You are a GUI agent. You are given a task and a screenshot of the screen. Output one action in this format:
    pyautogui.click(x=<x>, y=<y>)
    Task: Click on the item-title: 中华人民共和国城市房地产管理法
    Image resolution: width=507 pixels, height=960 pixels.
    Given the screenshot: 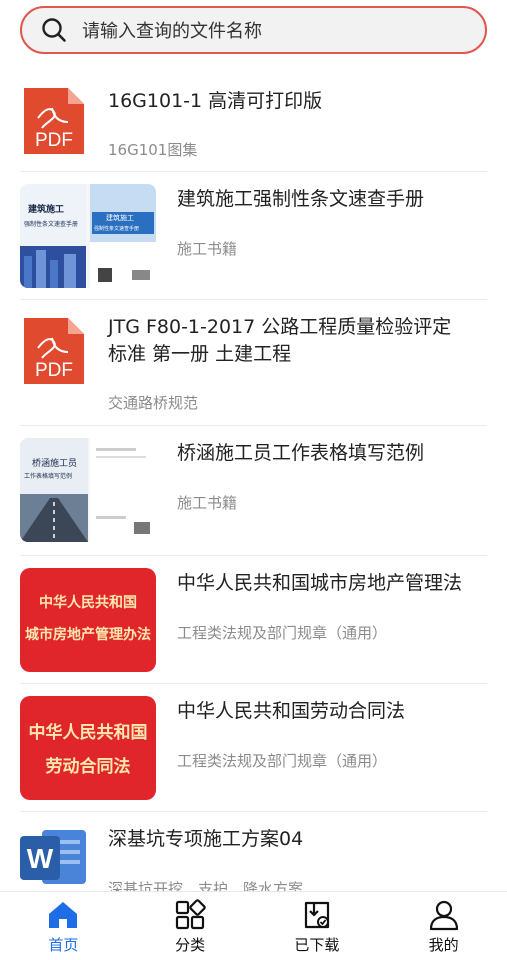 What is the action you would take?
    pyautogui.click(x=319, y=583)
    